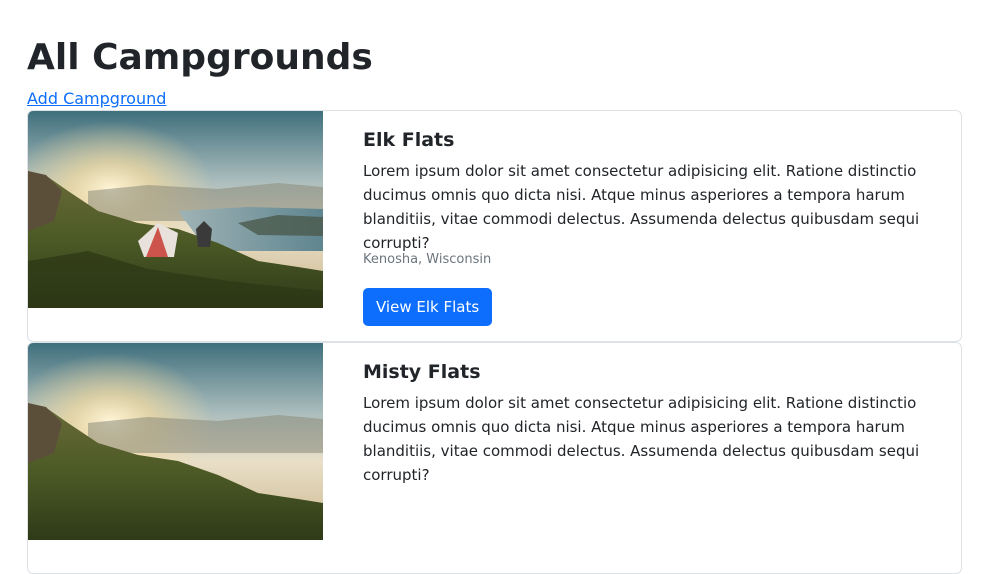 Image resolution: width=996 pixels, height=574 pixels. What do you see at coordinates (200, 57) in the screenshot?
I see `page-title: All Campgrounds` at bounding box center [200, 57].